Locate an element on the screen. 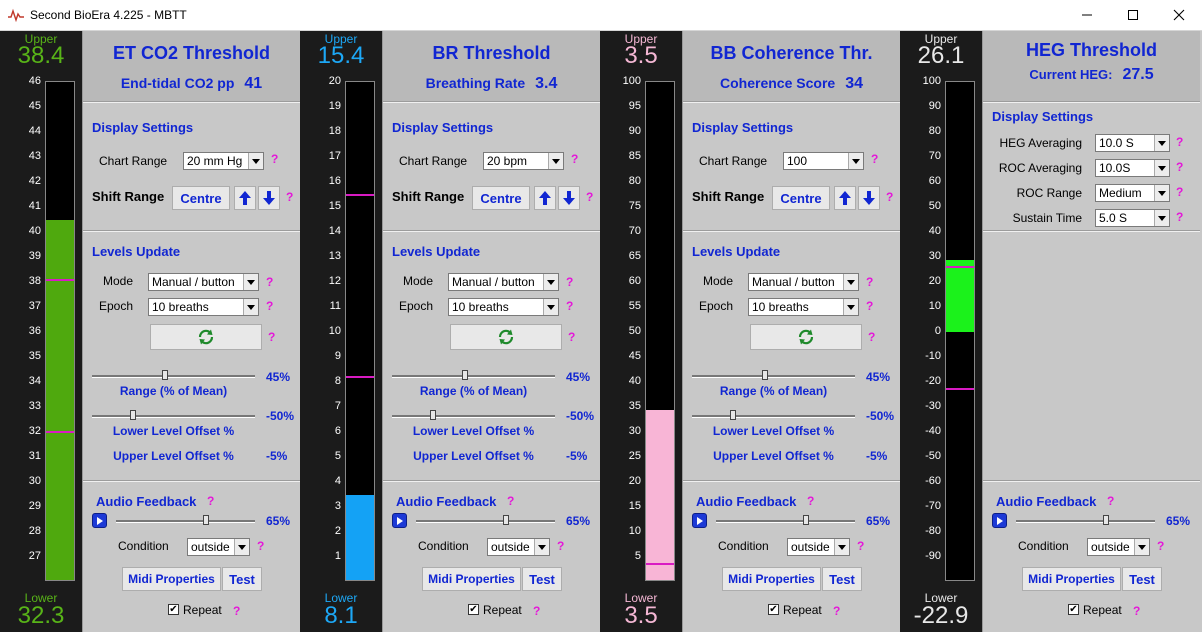 The height and width of the screenshot is (632, 1202). sustain-time-select: 5.0 S is located at coordinates (1132, 218).